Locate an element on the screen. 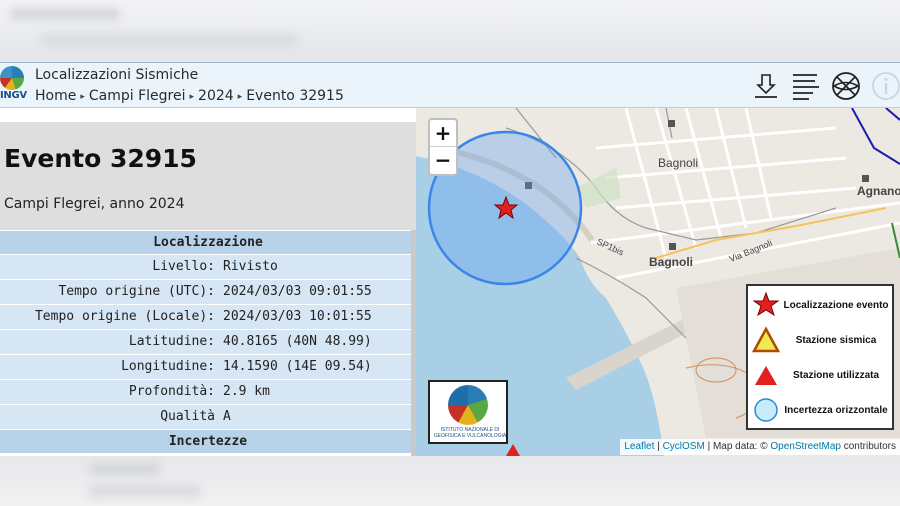  legend-item: Localizzazione evento is located at coordinates (822, 305).